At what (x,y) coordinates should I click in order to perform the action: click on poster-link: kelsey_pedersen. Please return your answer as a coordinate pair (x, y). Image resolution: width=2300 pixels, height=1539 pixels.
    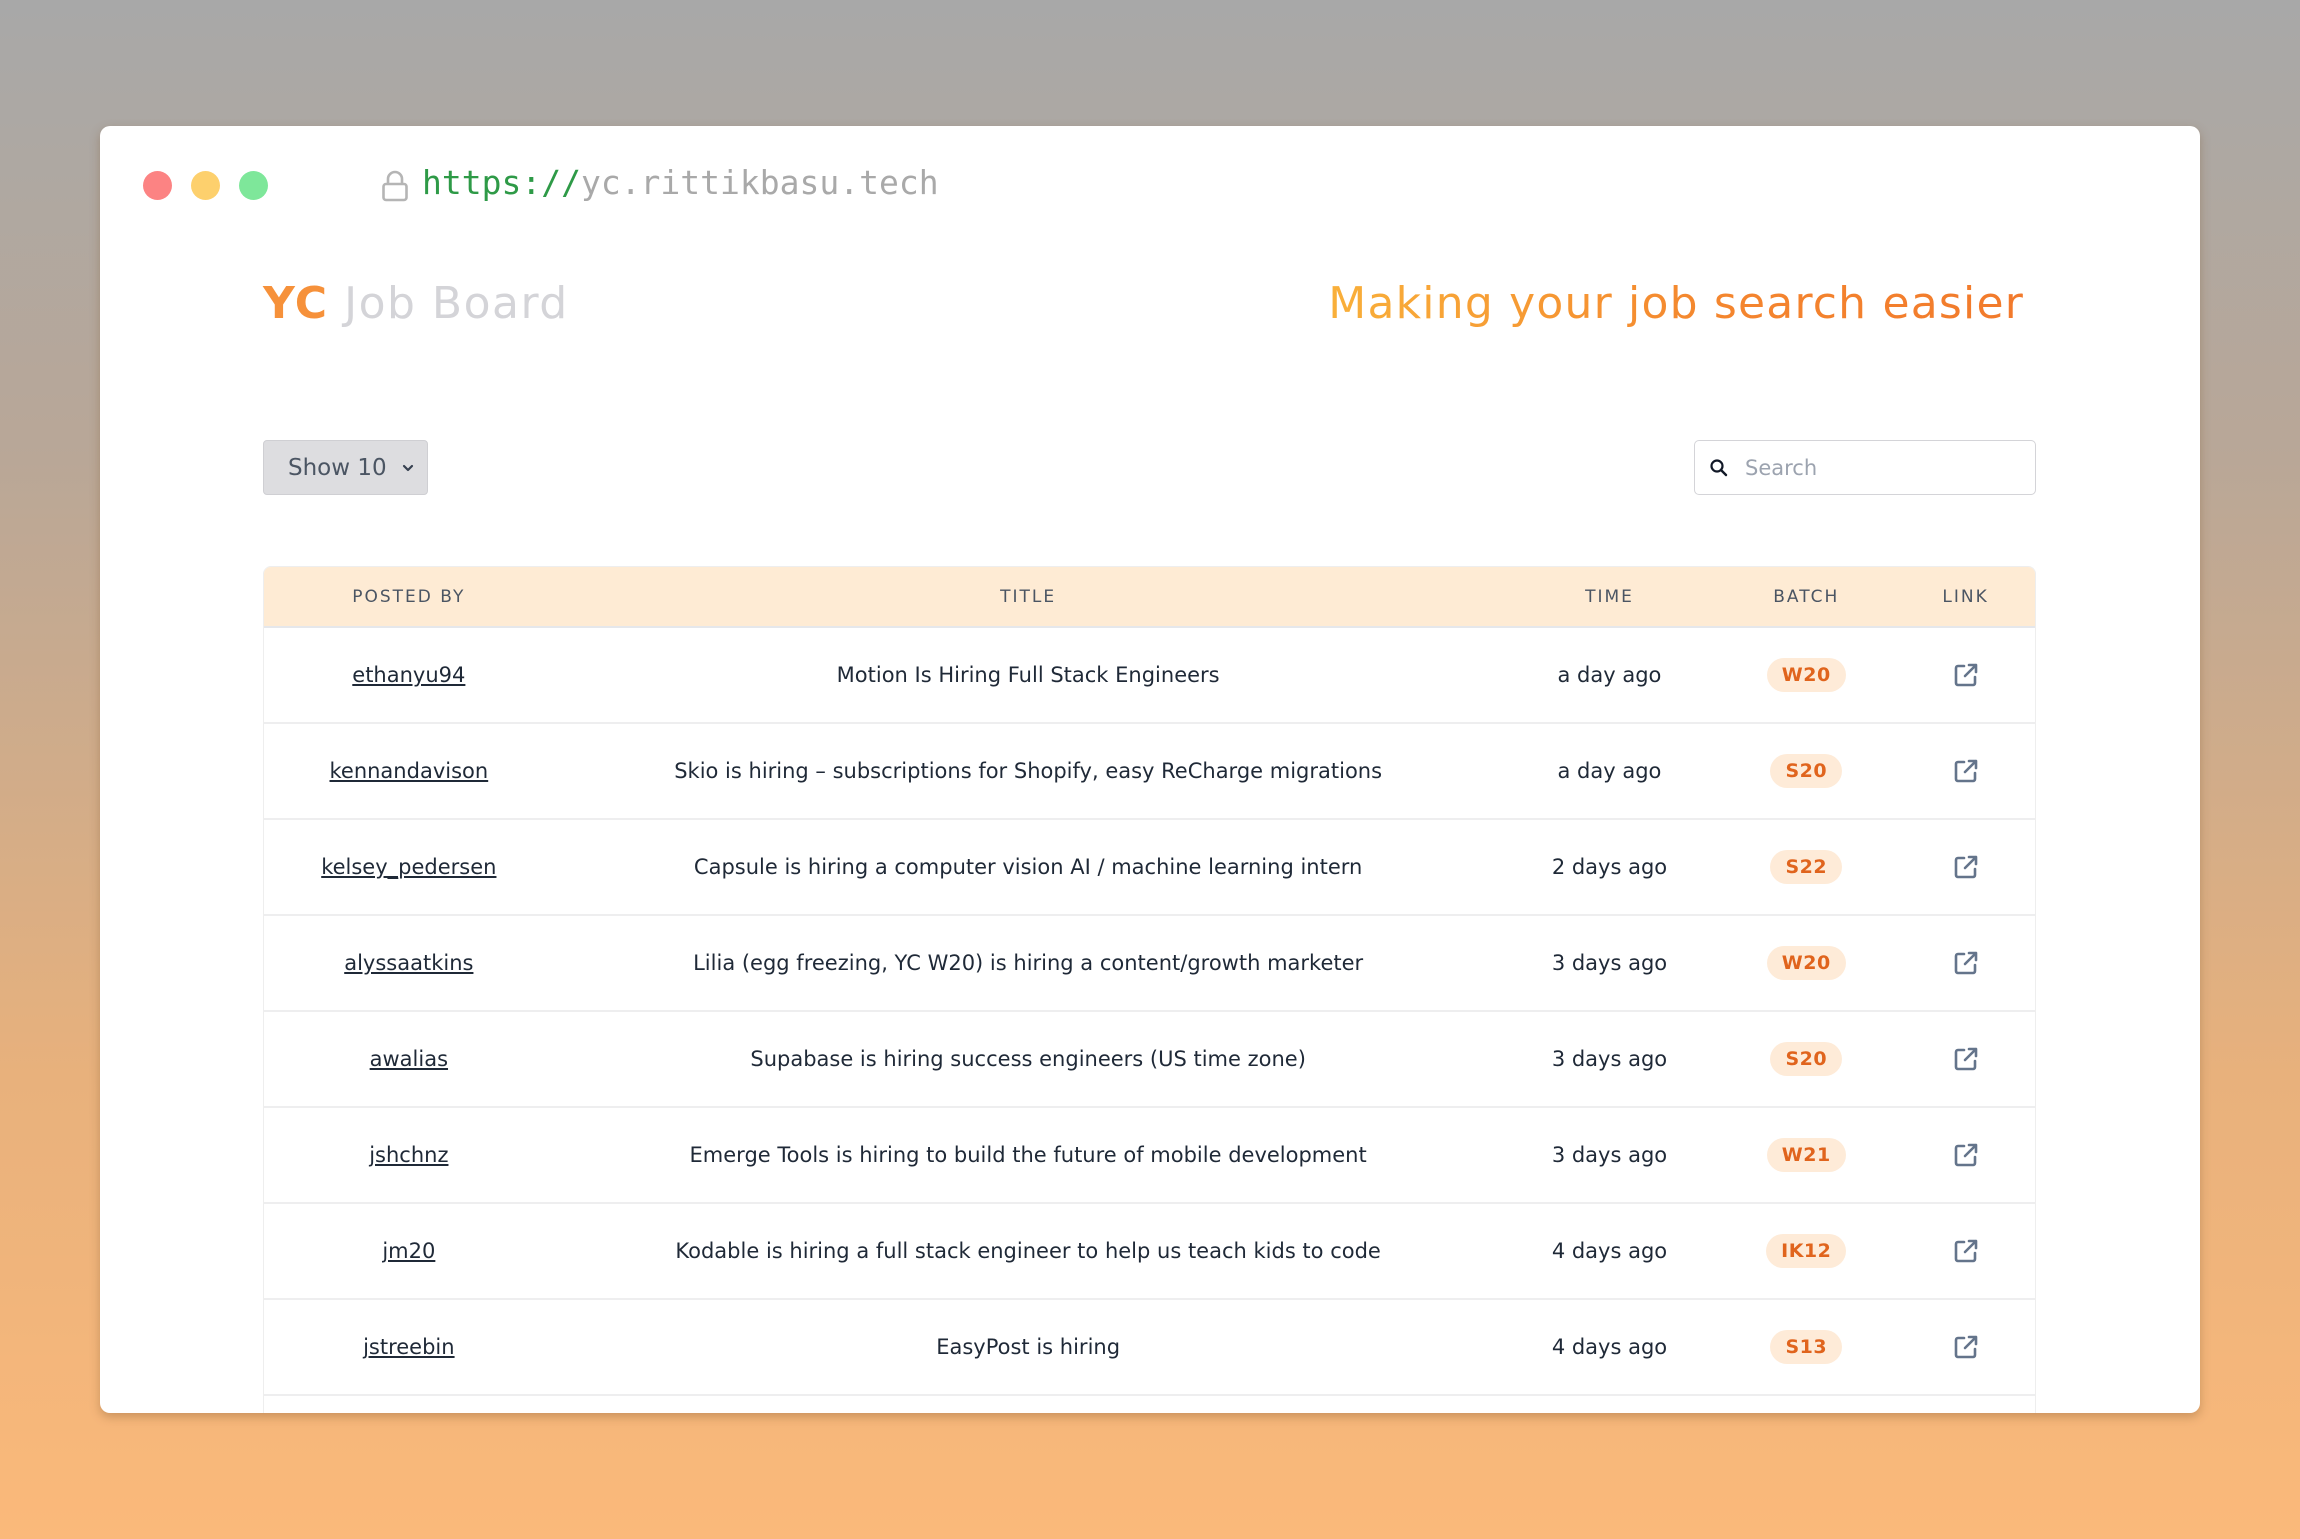
    Looking at the image, I should click on (408, 867).